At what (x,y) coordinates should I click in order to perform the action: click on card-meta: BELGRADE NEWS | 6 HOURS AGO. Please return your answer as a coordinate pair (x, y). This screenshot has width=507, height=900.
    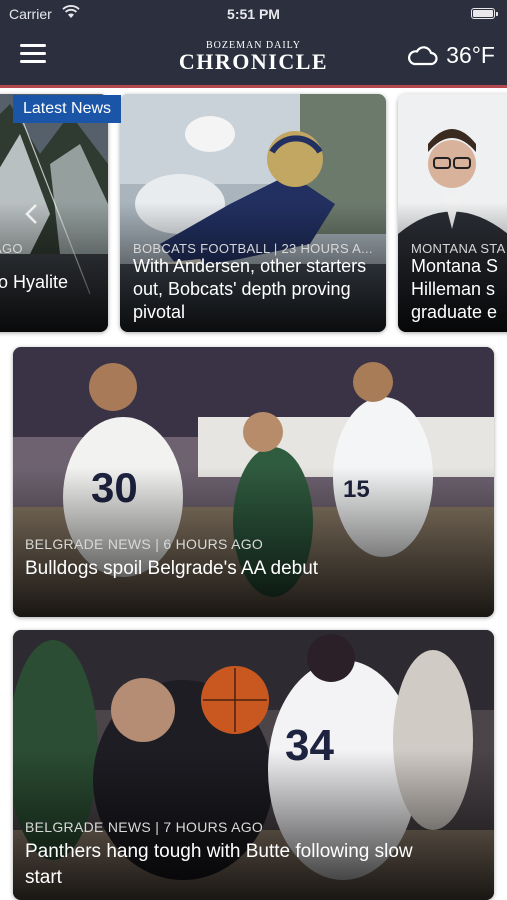
    Looking at the image, I should click on (144, 544).